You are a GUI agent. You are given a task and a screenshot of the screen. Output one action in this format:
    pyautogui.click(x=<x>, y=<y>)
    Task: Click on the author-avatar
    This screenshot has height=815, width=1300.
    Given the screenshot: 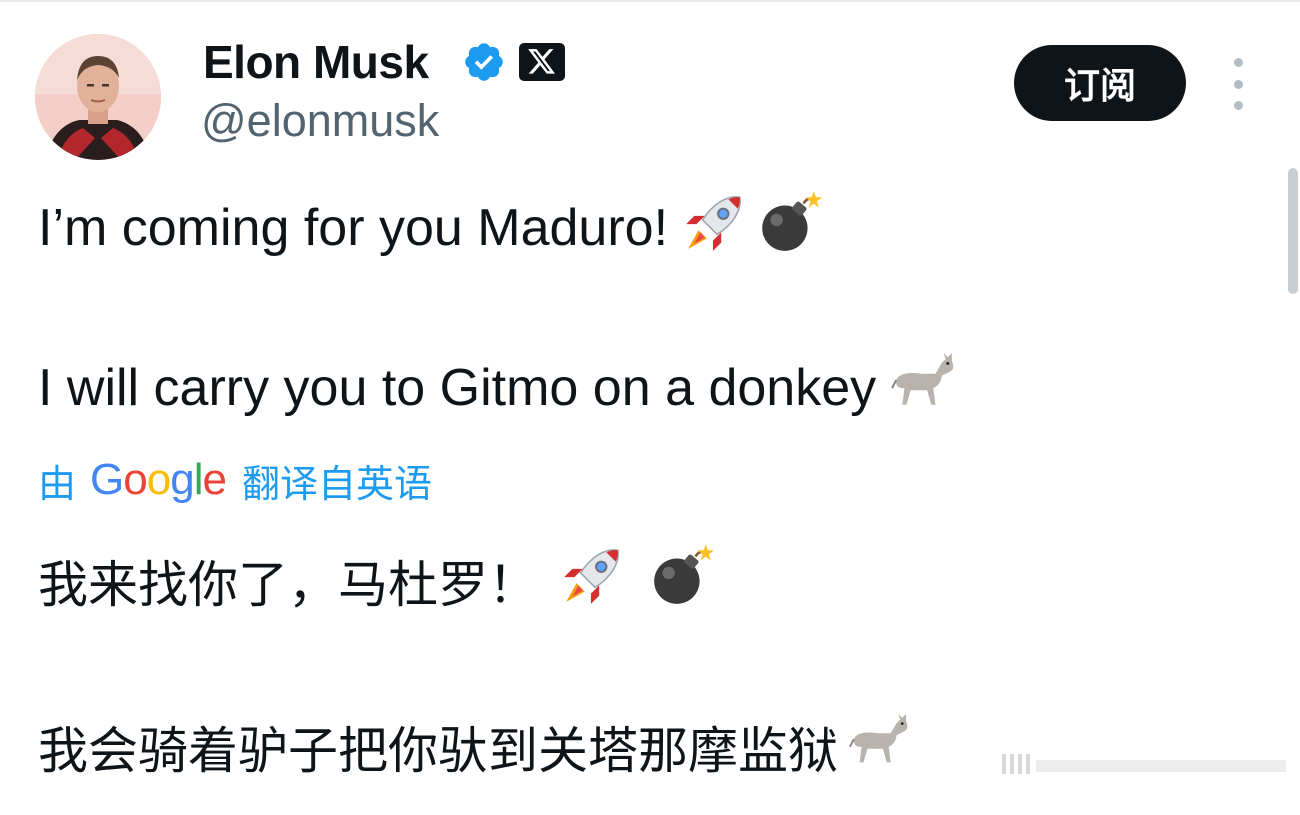 What is the action you would take?
    pyautogui.click(x=98, y=97)
    